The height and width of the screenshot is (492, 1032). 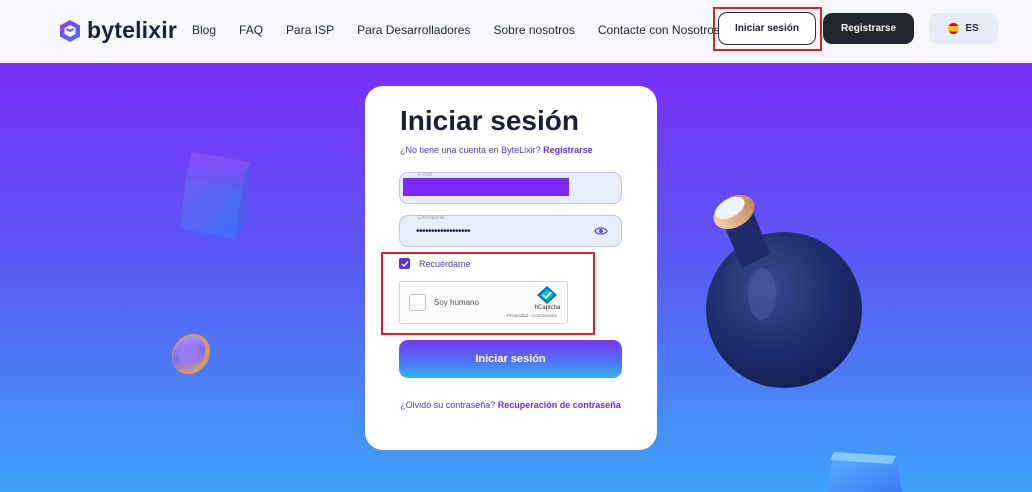 What do you see at coordinates (486, 187) in the screenshot?
I see `email-redacted-value` at bounding box center [486, 187].